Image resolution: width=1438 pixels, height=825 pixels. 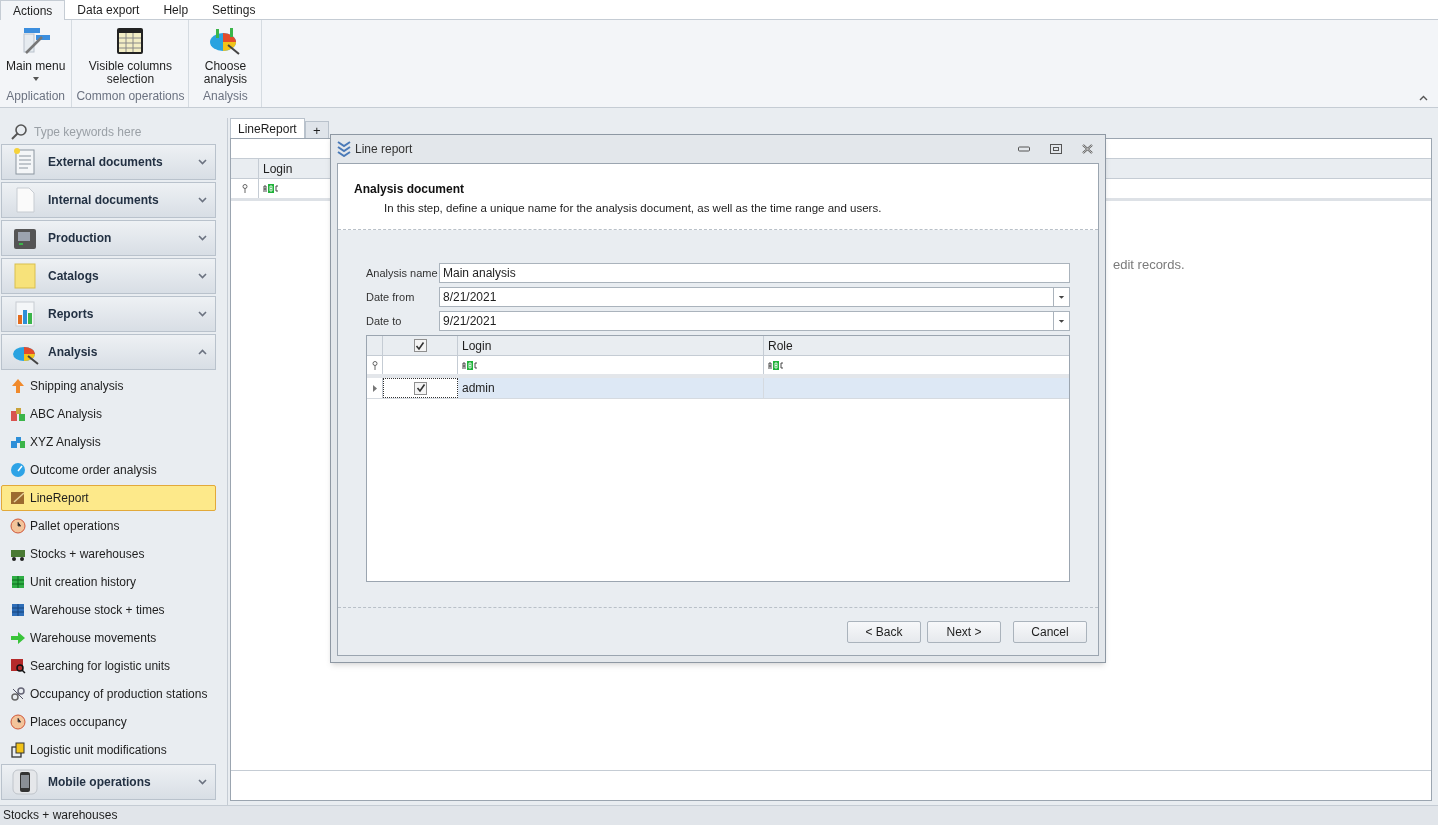 What do you see at coordinates (130, 96) in the screenshot?
I see `ribbon-group-label: Common operations` at bounding box center [130, 96].